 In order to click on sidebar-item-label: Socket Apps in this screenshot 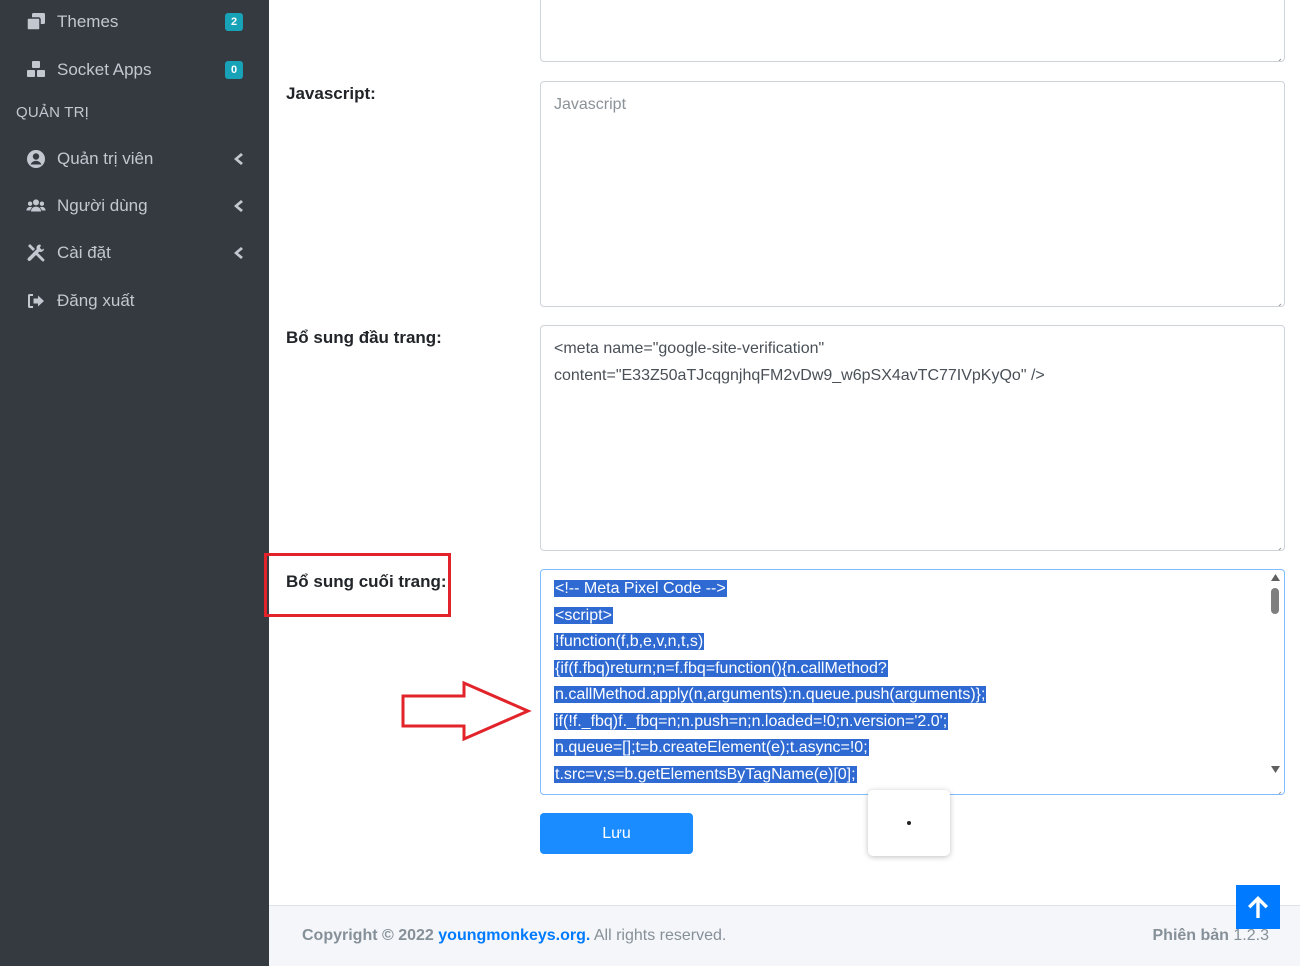, I will do `click(104, 69)`.